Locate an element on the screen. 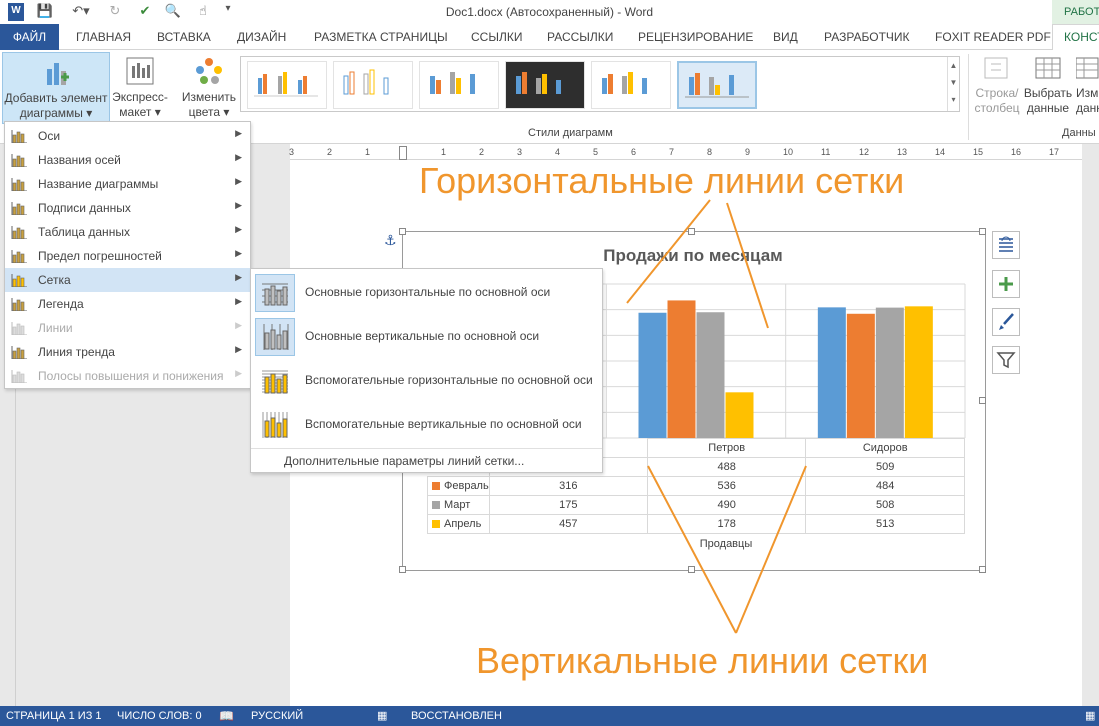  legend-icon is located at coordinates (19, 304).